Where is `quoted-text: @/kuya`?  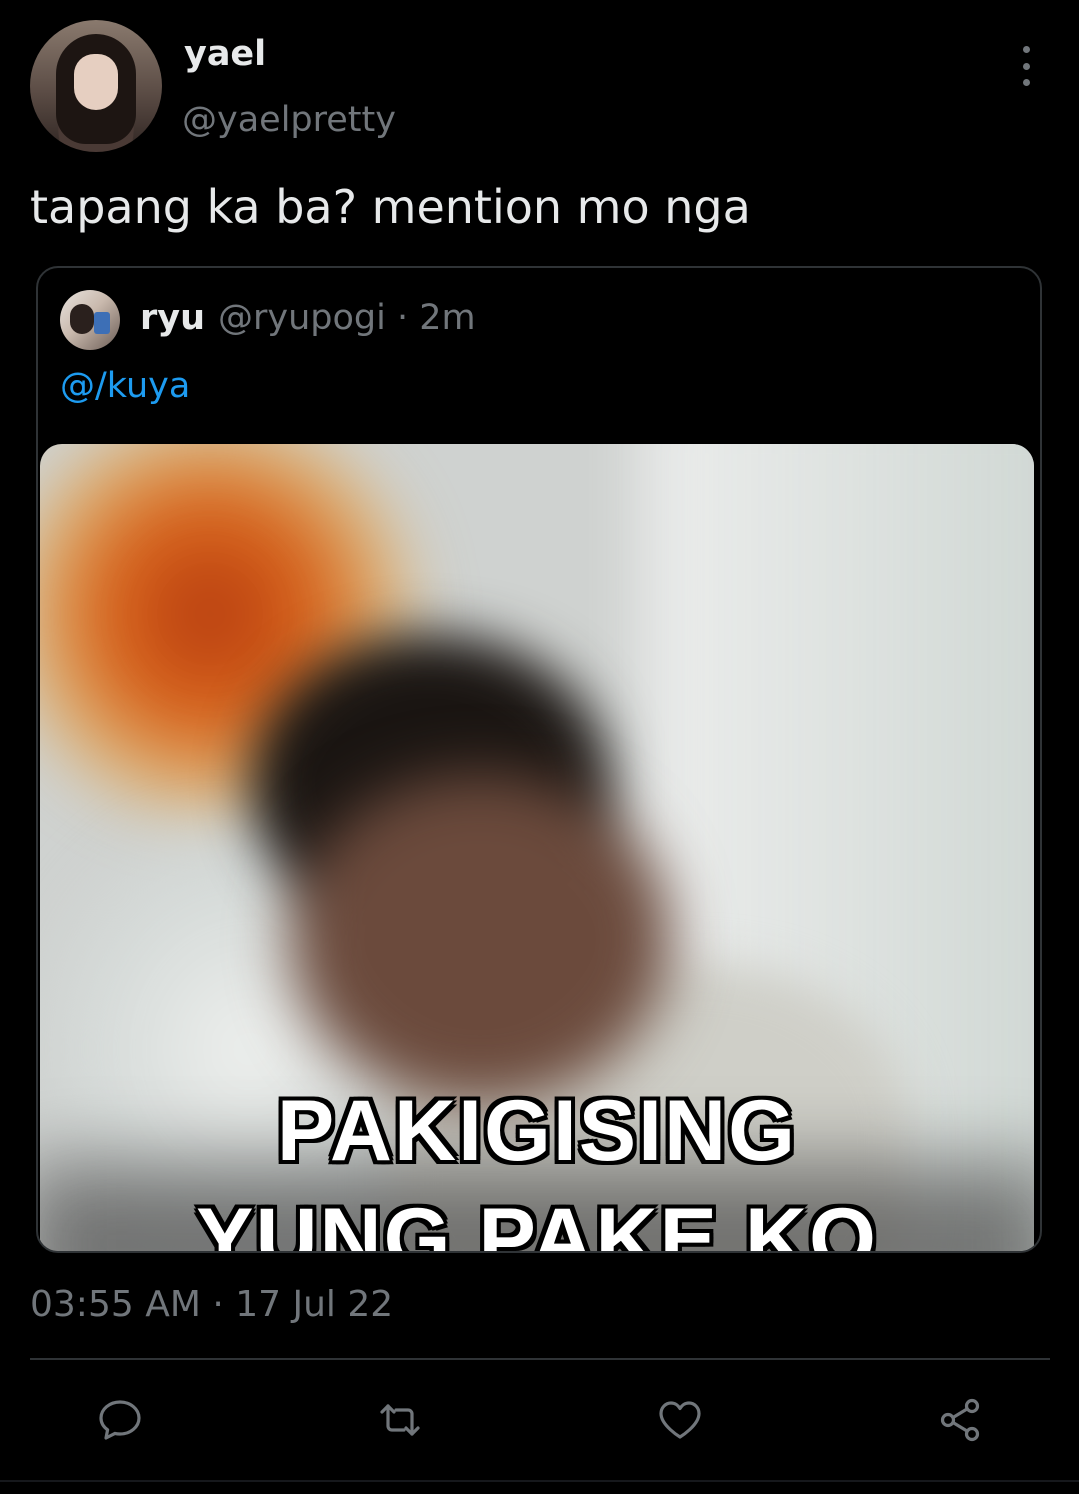 quoted-text: @/kuya is located at coordinates (125, 386).